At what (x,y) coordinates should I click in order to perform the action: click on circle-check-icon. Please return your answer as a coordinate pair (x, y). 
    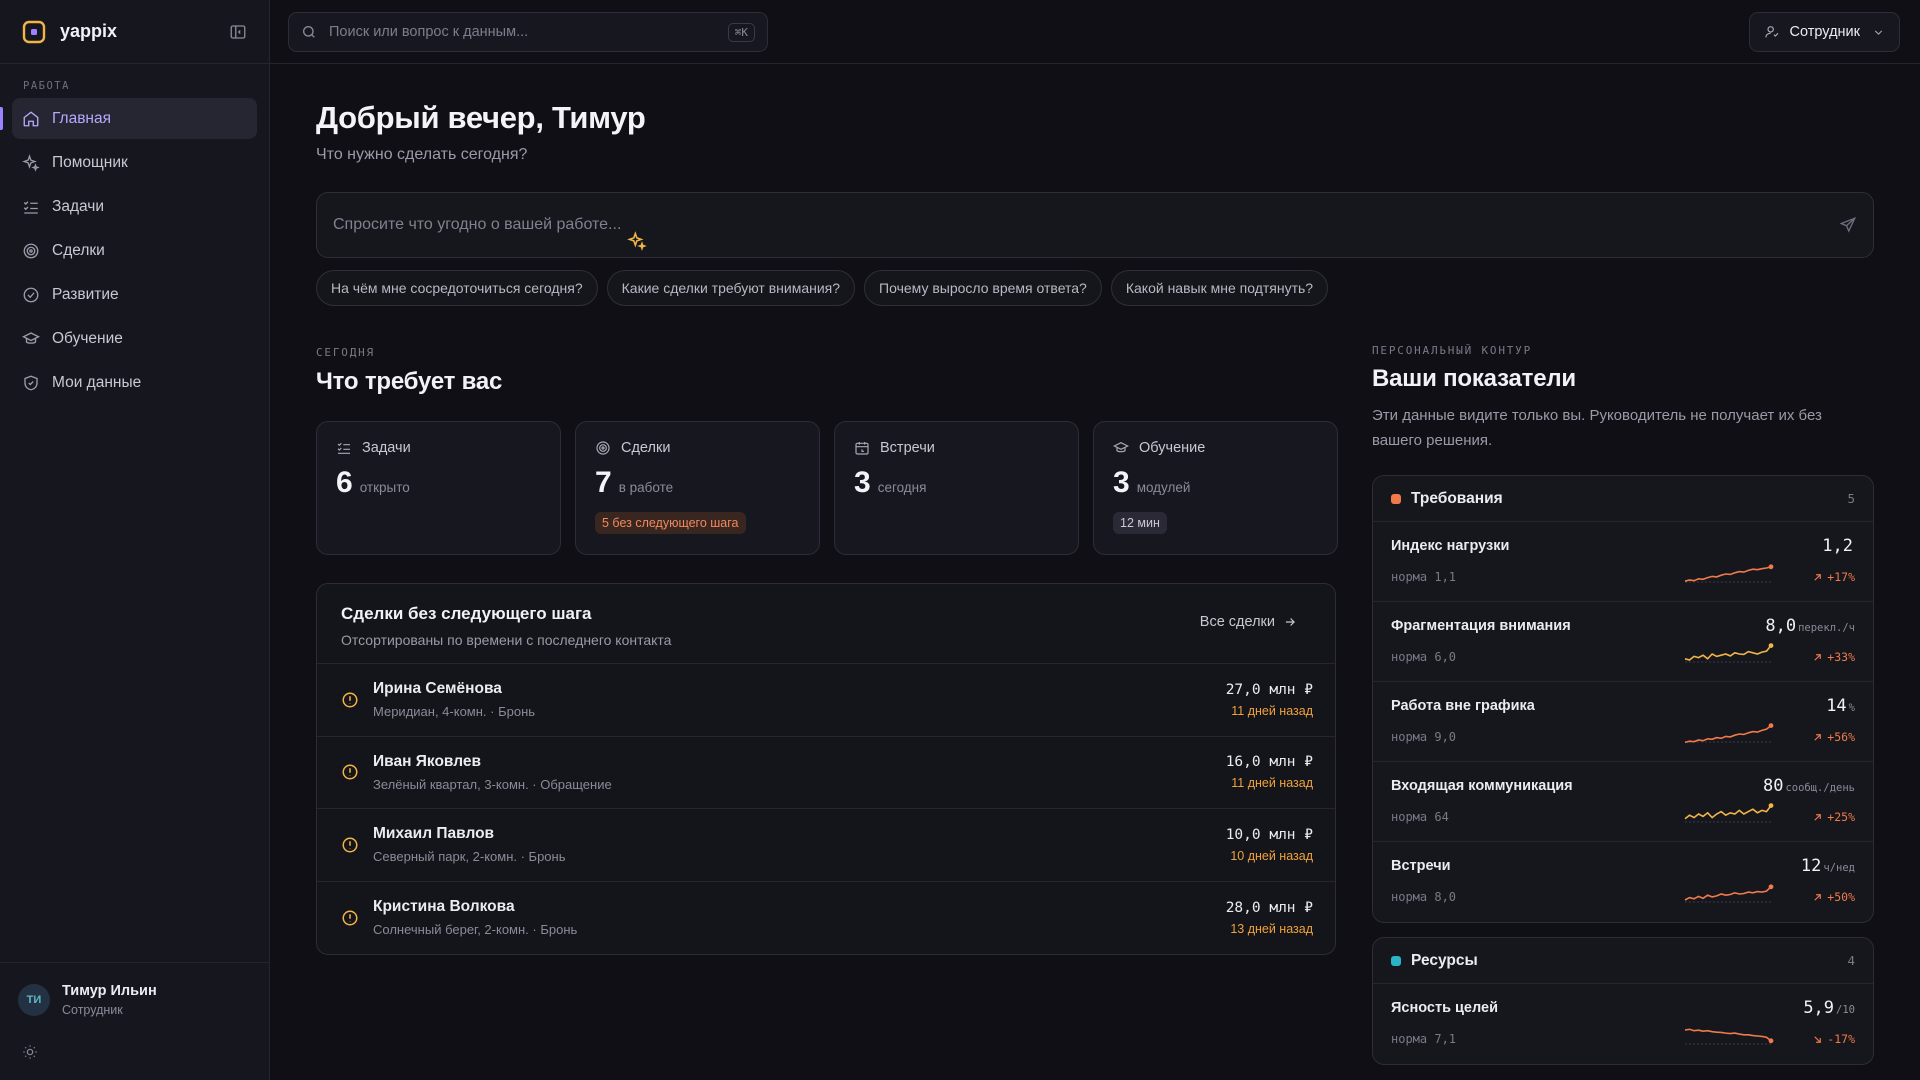
    Looking at the image, I should click on (31, 294).